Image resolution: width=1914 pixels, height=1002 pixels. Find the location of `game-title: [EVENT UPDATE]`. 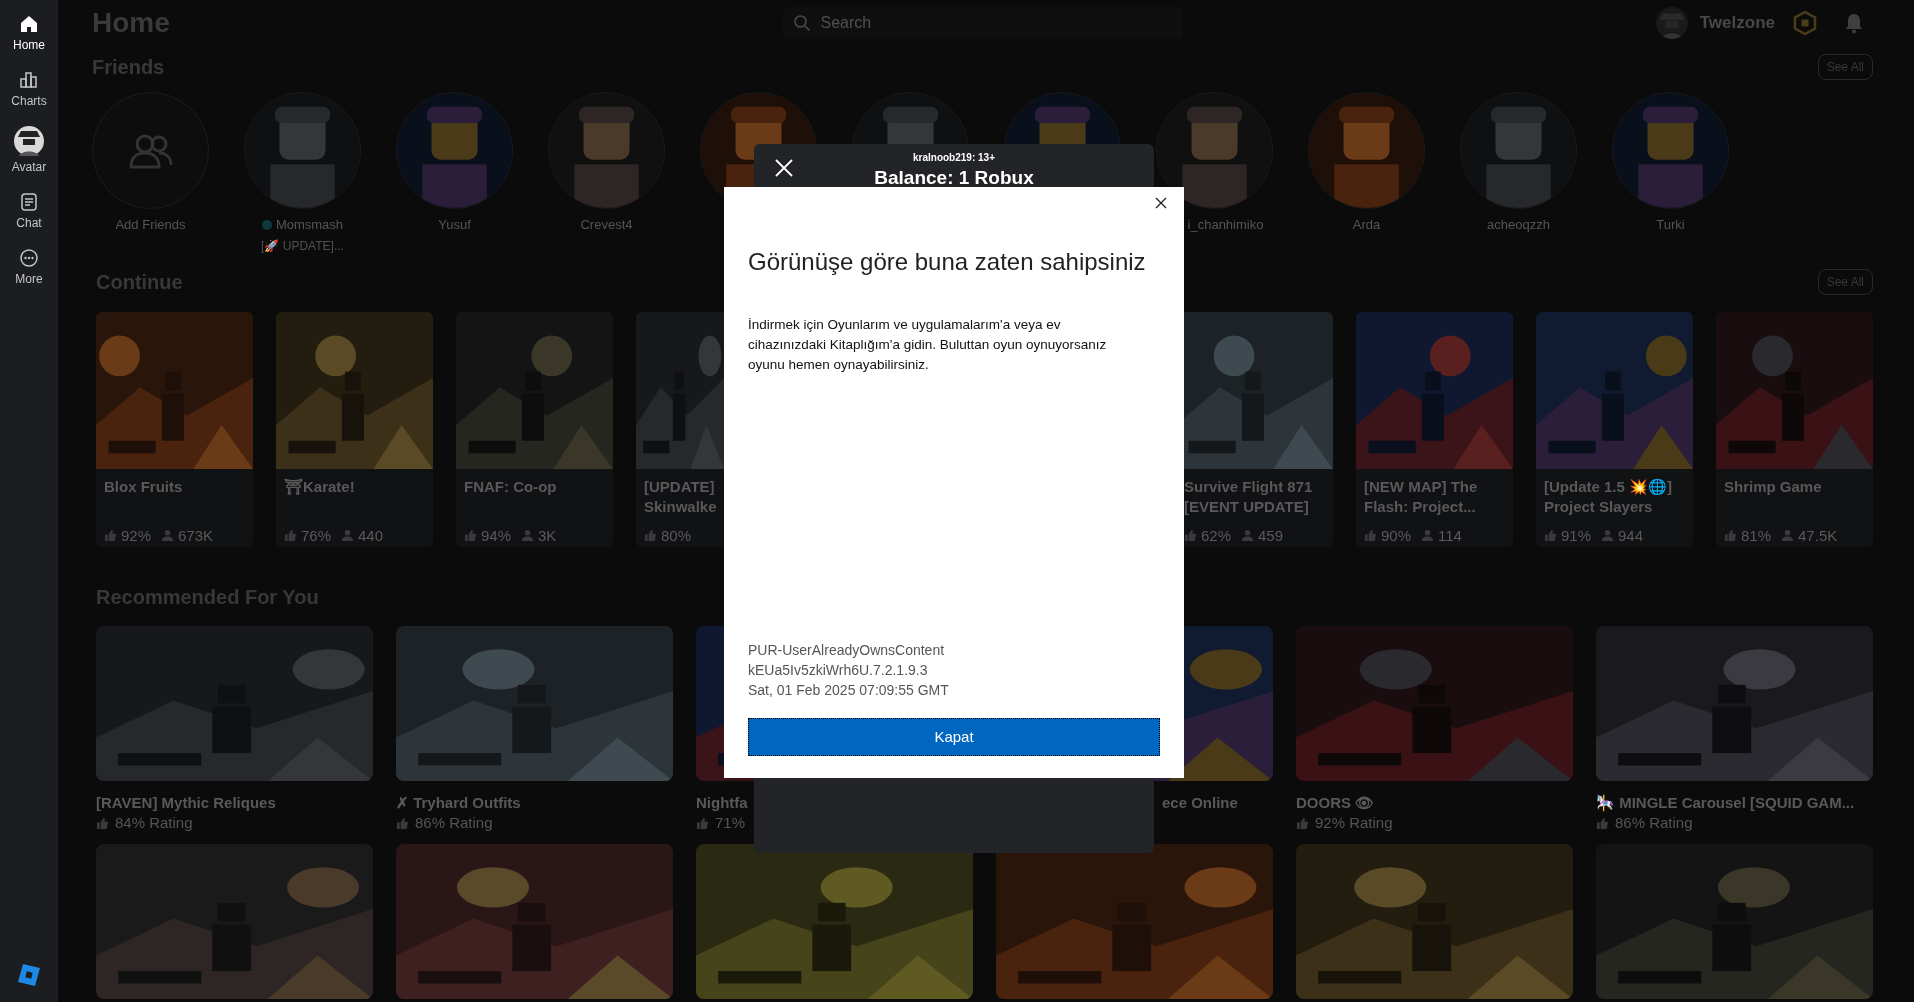

game-title: [EVENT UPDATE] is located at coordinates (1246, 507).